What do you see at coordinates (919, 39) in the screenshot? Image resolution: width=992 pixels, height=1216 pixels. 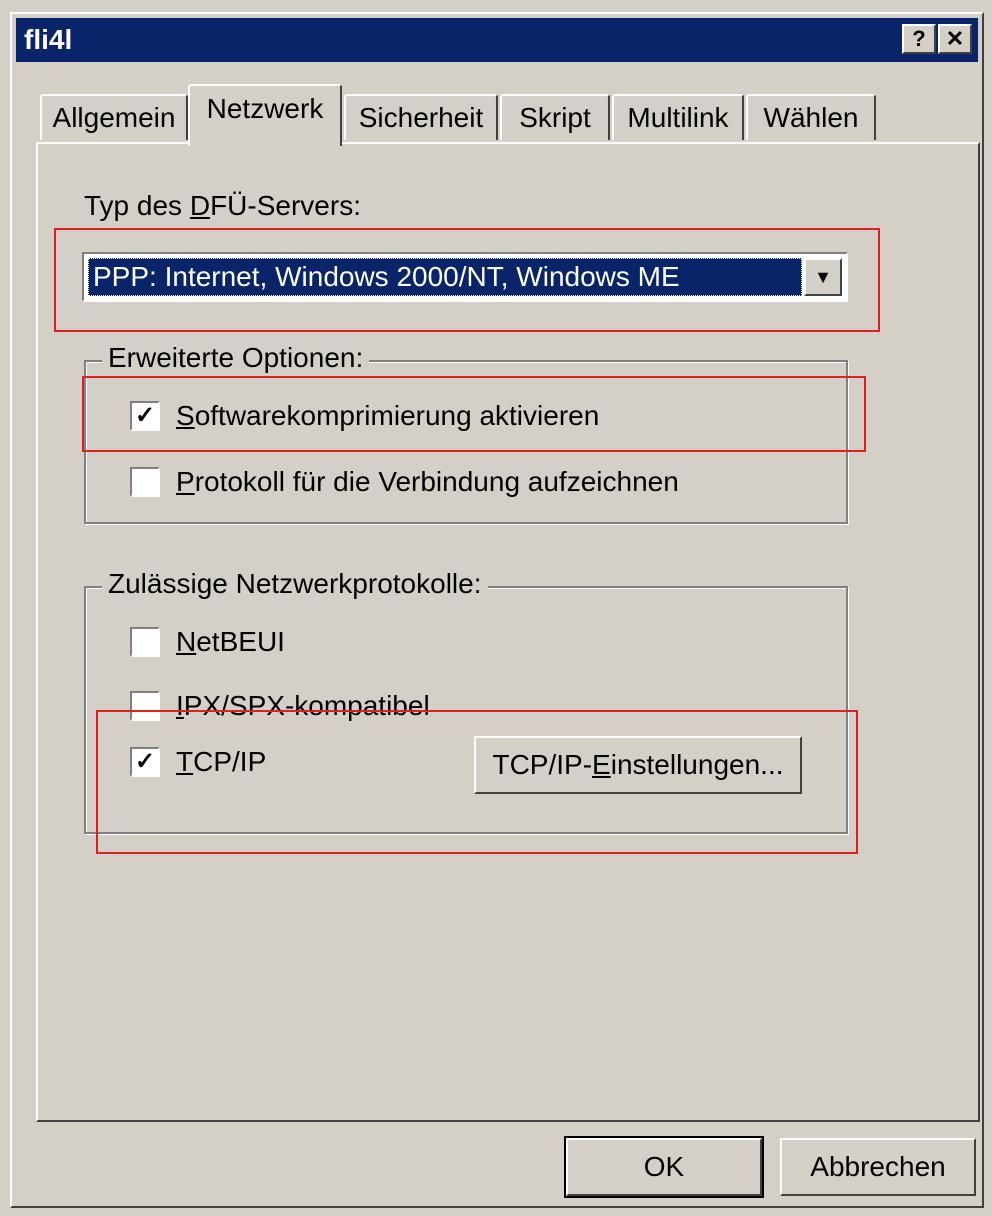 I see `help-button: ?` at bounding box center [919, 39].